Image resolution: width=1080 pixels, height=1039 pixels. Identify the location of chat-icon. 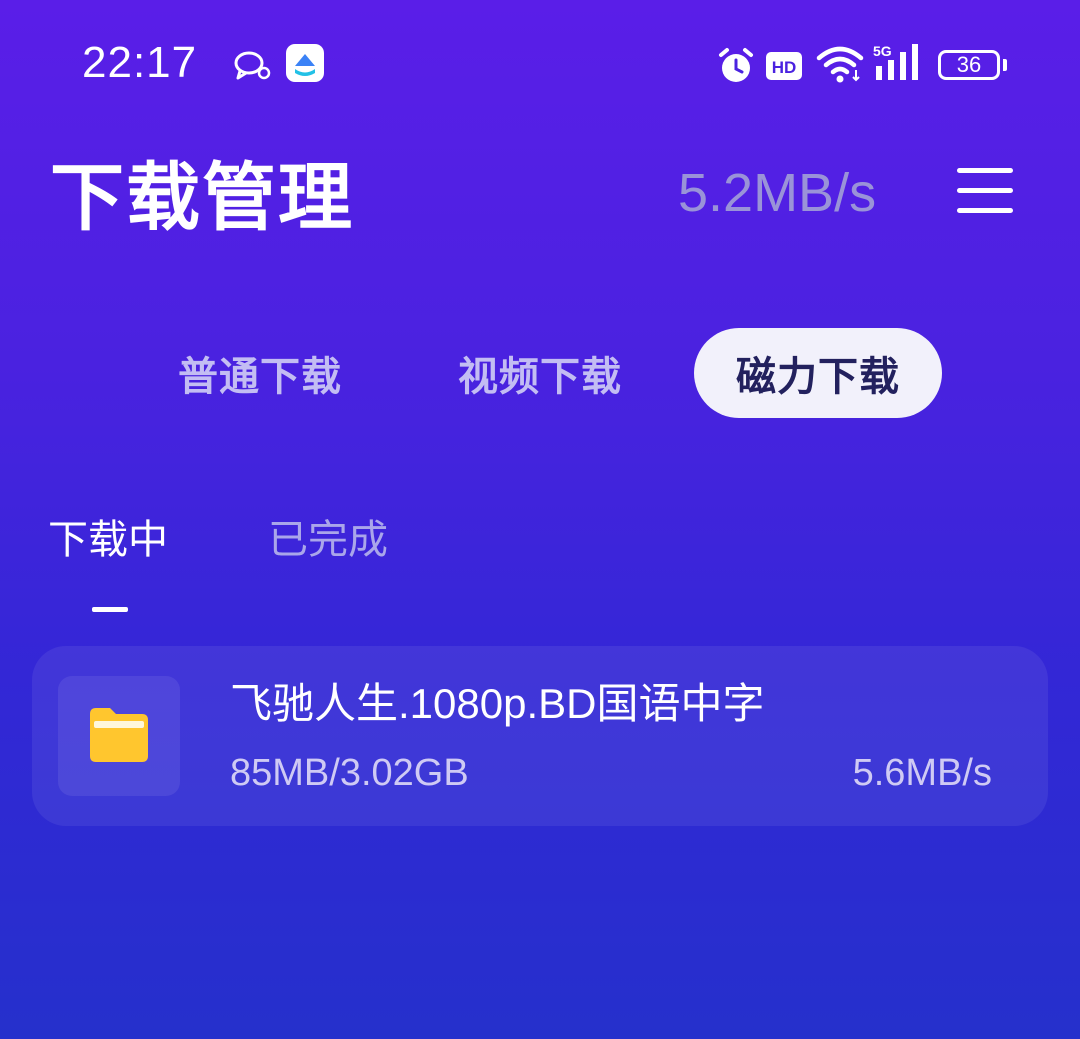
(252, 65).